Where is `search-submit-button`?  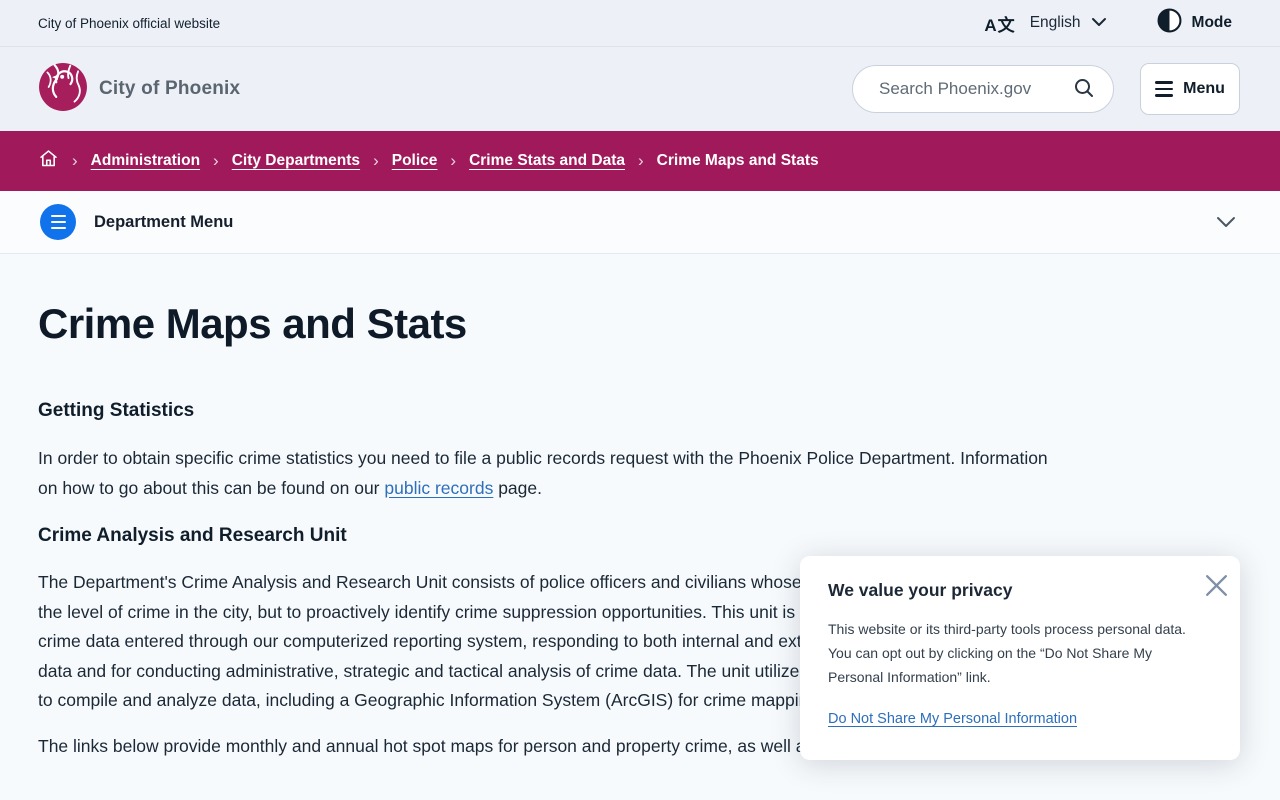
search-submit-button is located at coordinates (1084, 89).